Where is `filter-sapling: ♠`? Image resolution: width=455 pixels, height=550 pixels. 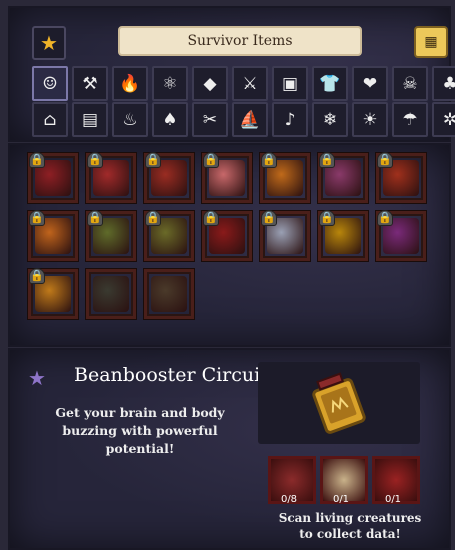 filter-sapling: ♠ is located at coordinates (170, 119).